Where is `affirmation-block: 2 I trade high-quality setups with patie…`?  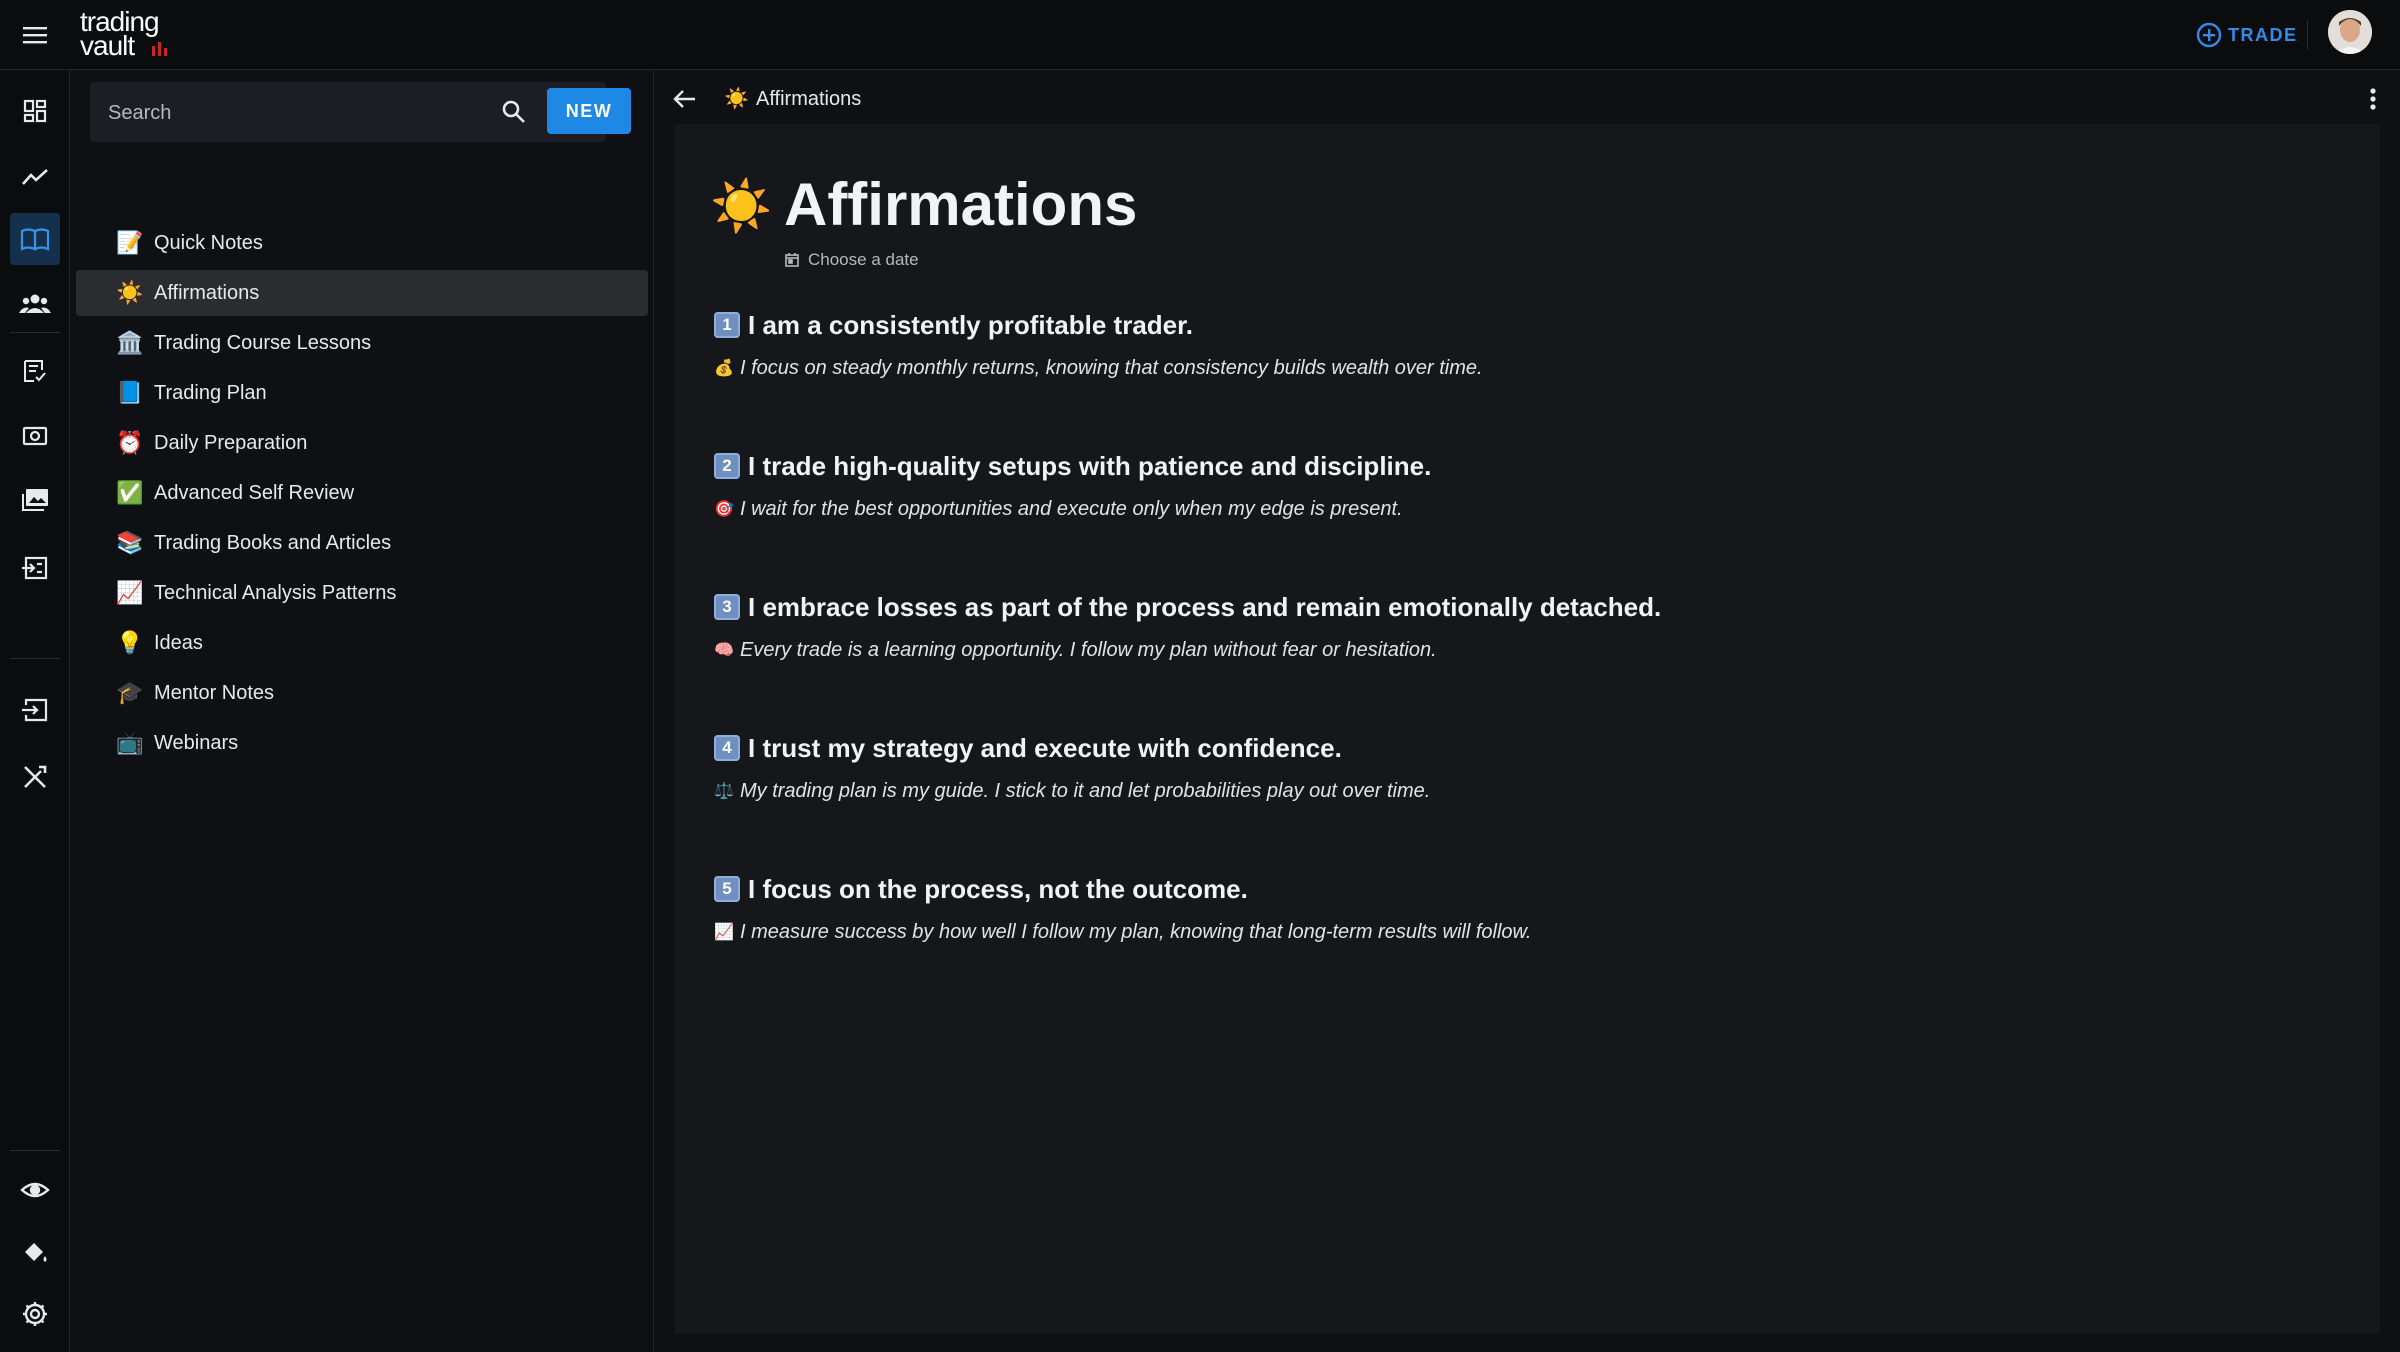
affirmation-block: 2 I trade high-quality setups with patie… is located at coordinates (1514, 485).